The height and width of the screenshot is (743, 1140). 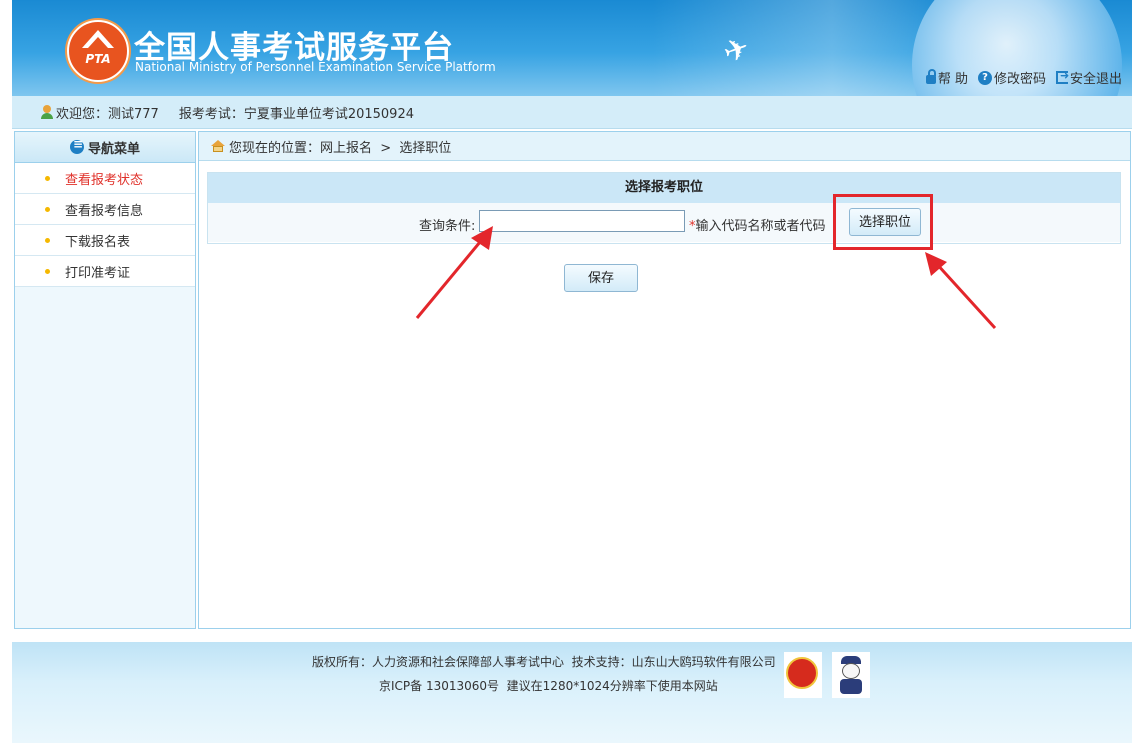 I want to click on breadcrumb-text: 您现在的位置：网上报名 > 选择职位, so click(x=340, y=148).